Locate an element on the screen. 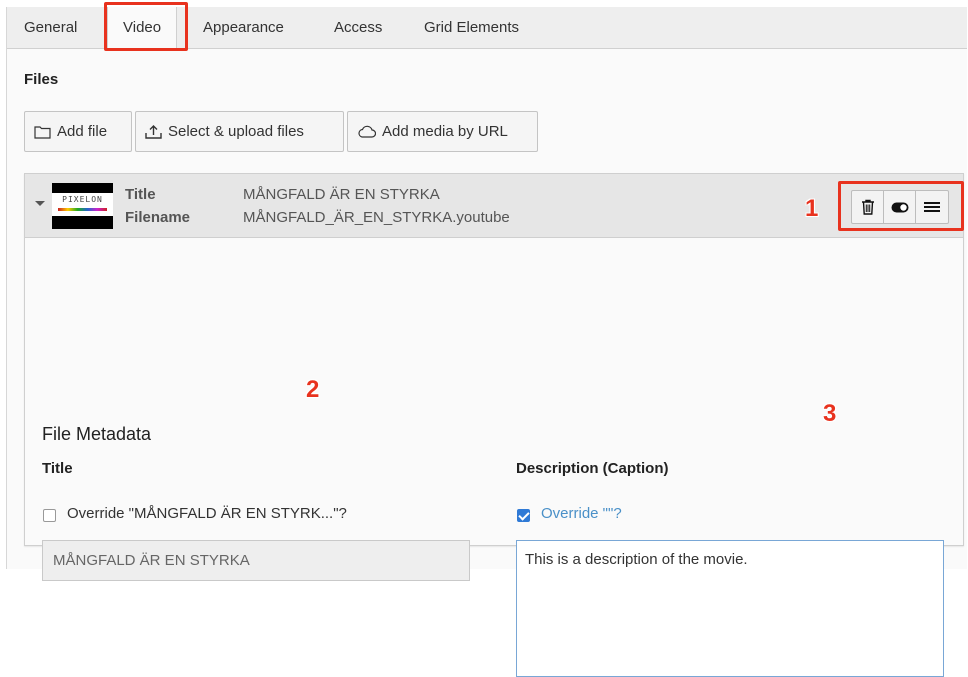 The image size is (968, 677). tab-video: Video is located at coordinates (142, 28).